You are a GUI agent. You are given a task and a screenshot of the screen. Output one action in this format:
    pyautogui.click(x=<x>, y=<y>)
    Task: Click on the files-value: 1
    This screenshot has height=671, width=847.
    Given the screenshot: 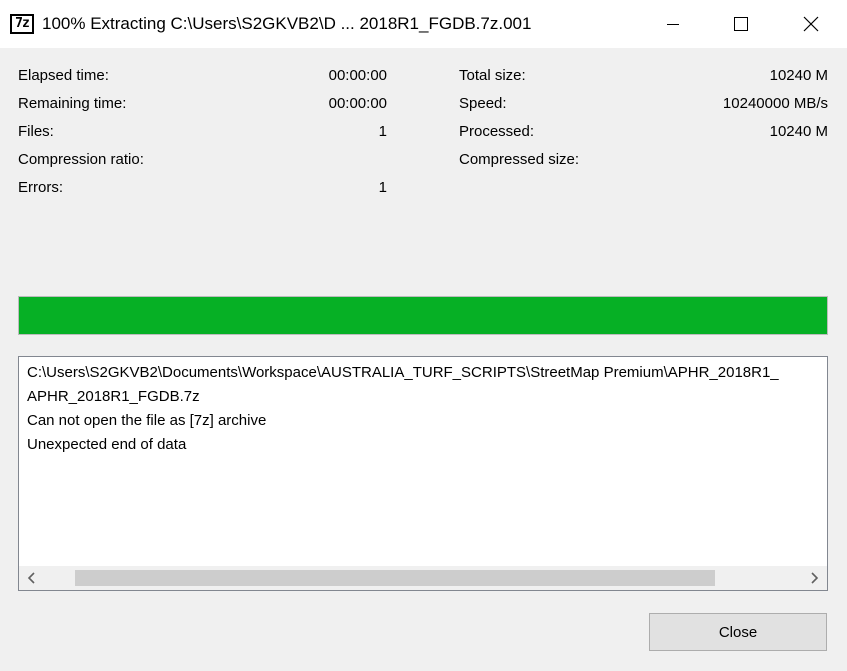 What is the action you would take?
    pyautogui.click(x=382, y=131)
    